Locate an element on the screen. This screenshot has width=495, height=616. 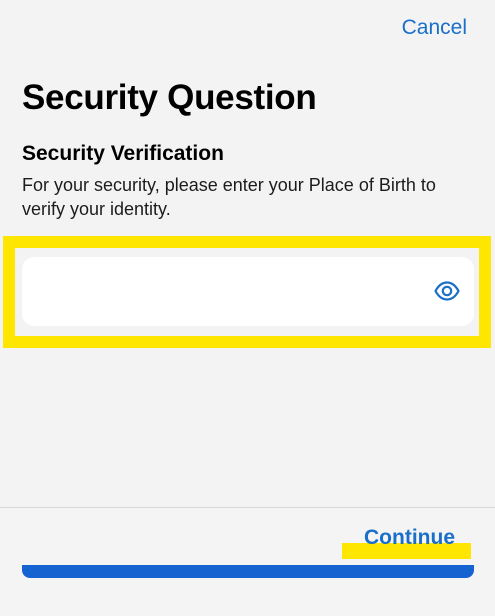
cancel-button: Cancel is located at coordinates (434, 28).